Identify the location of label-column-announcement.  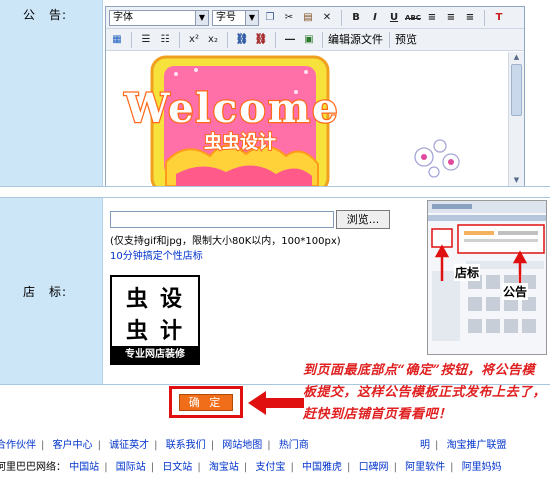
(51, 93).